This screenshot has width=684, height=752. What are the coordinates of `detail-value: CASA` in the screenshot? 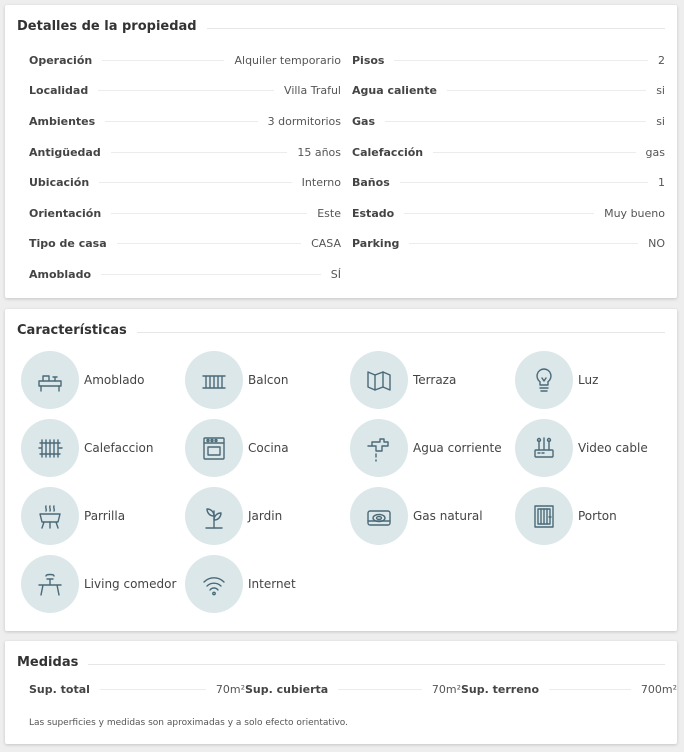 It's located at (326, 244).